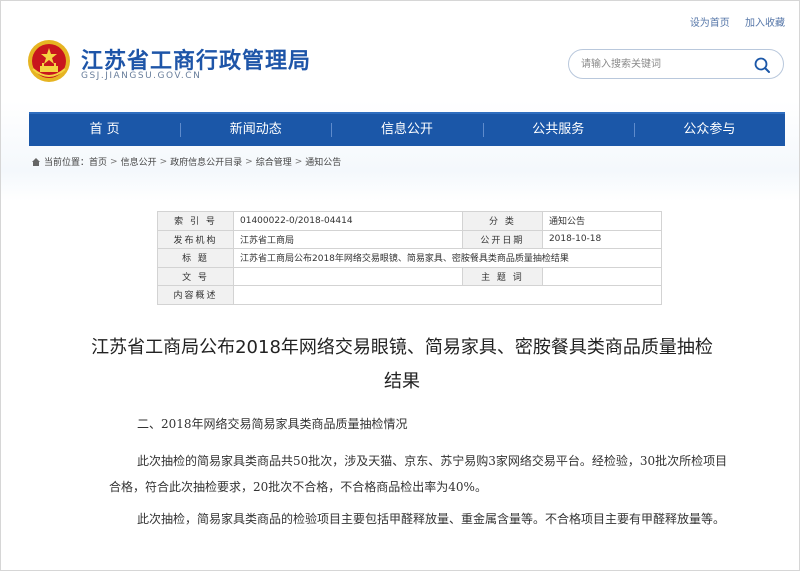 The height and width of the screenshot is (571, 800). What do you see at coordinates (104, 130) in the screenshot?
I see `nav-home: 首 页` at bounding box center [104, 130].